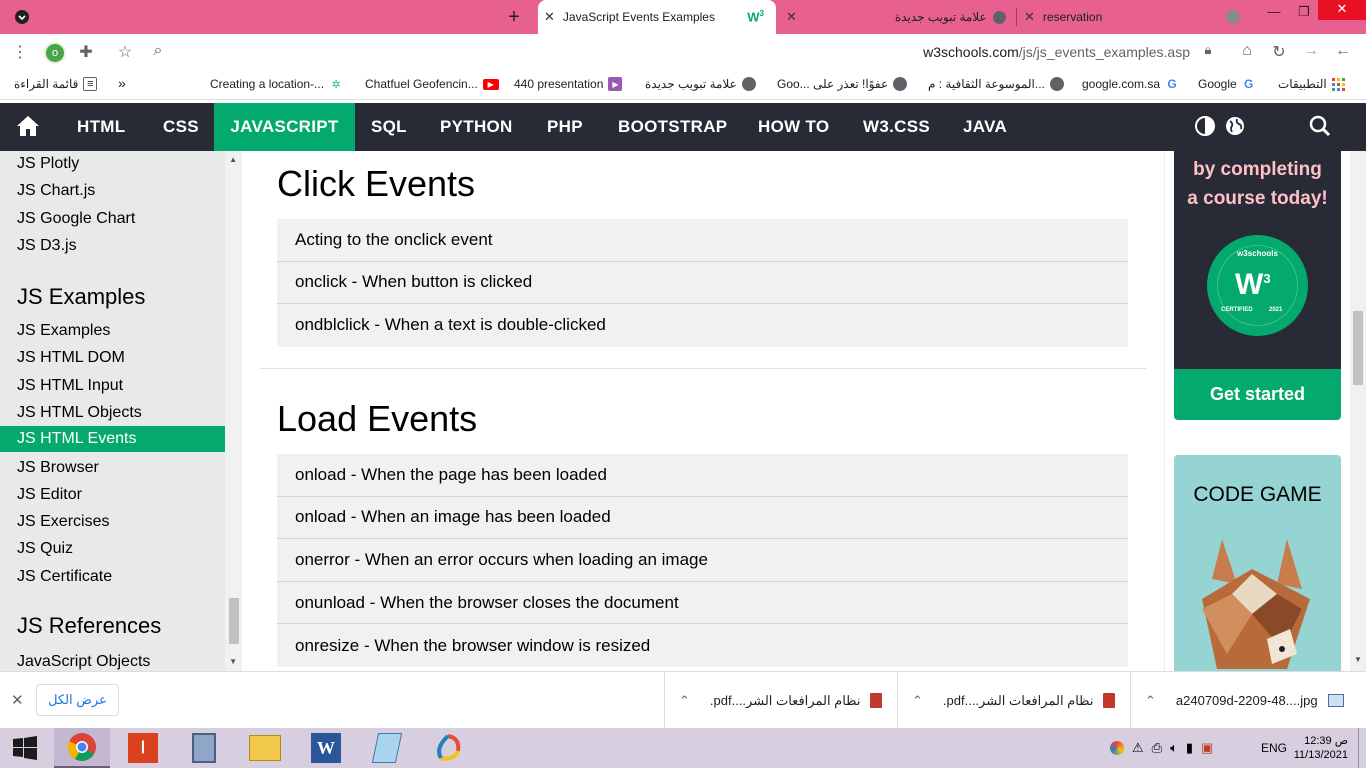 The height and width of the screenshot is (768, 1366). Describe the element at coordinates (389, 127) in the screenshot. I see `nav-sql: SQL` at that location.